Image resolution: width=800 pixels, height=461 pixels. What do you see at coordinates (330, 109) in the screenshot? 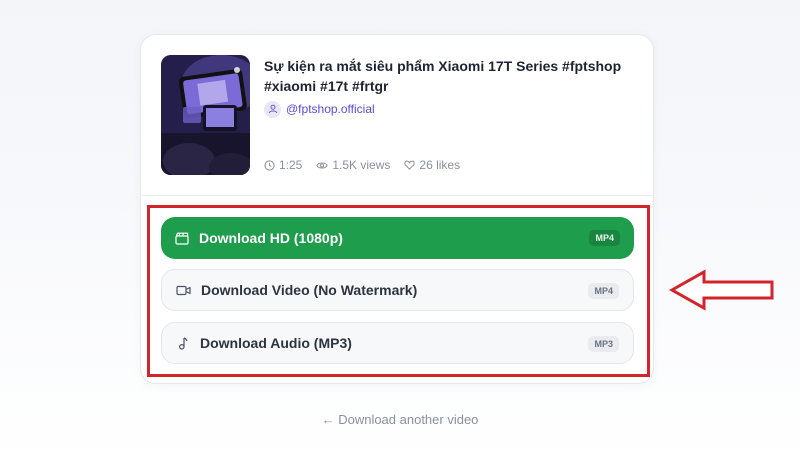
I see `channel-name: @fptshop.official` at bounding box center [330, 109].